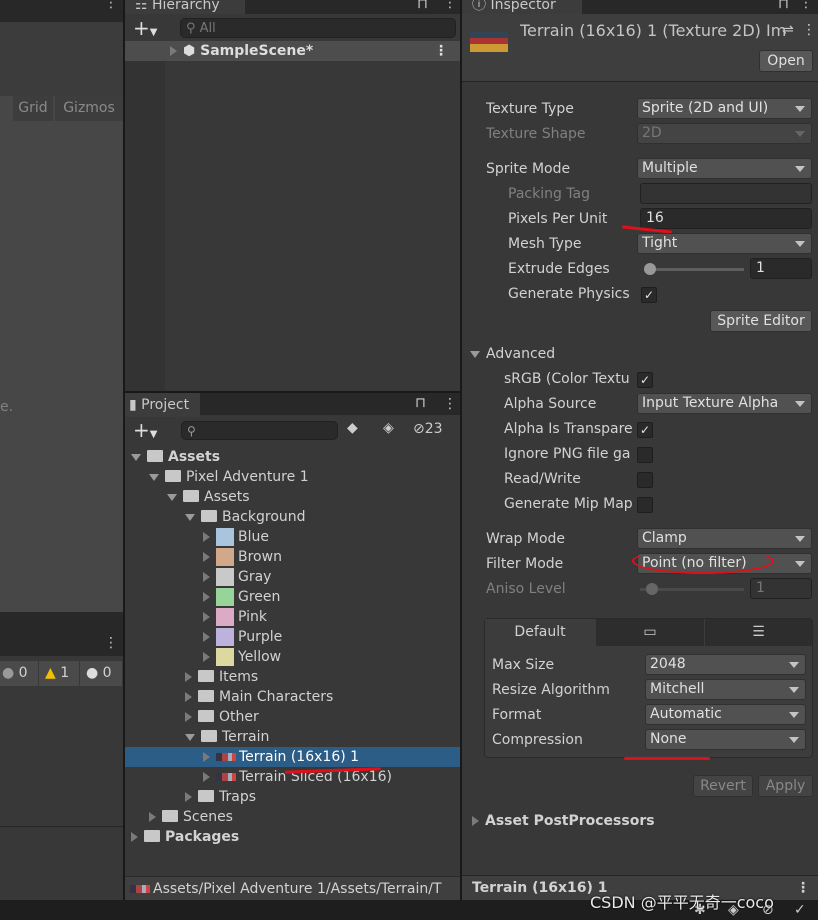  I want to click on splitter, so click(61, 623).